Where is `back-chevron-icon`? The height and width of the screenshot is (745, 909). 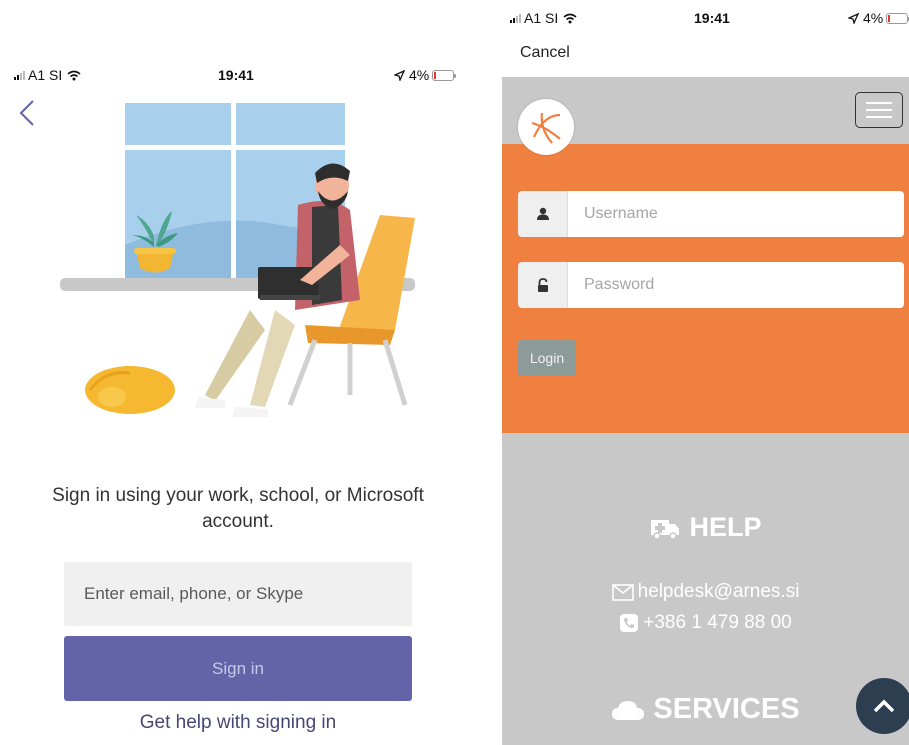 back-chevron-icon is located at coordinates (26, 113).